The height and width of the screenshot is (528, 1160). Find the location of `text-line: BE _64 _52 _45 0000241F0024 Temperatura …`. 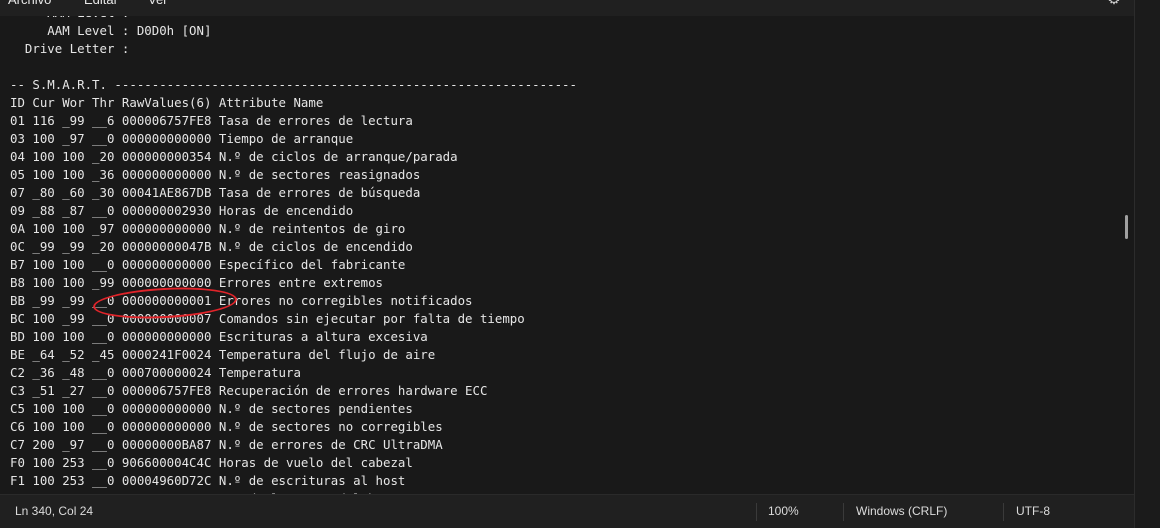

text-line: BE _64 _52 _45 0000241F0024 Temperatura … is located at coordinates (223, 354).